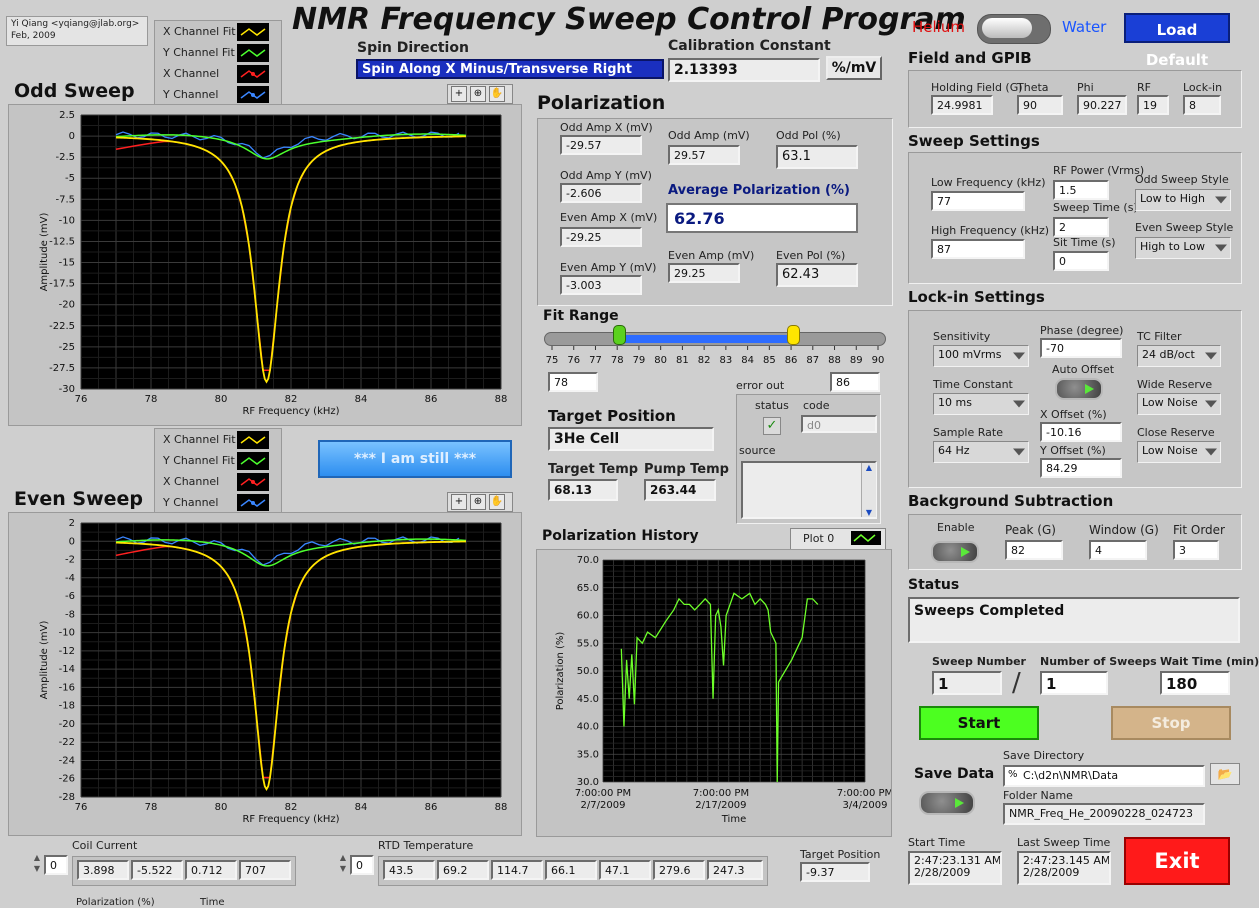 This screenshot has height=908, width=1259. I want to click on tc-filter-select: 24 dB/oct, so click(1179, 356).